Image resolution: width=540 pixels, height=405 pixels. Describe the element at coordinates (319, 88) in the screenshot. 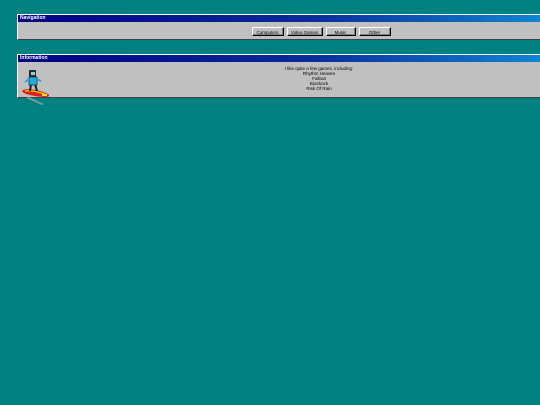

I see `list-item: Risk Of Rain` at that location.